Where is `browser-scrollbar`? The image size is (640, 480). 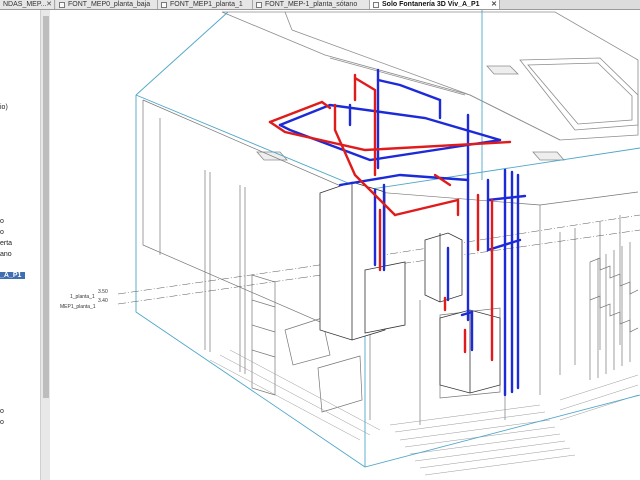
browser-scrollbar is located at coordinates (45, 245).